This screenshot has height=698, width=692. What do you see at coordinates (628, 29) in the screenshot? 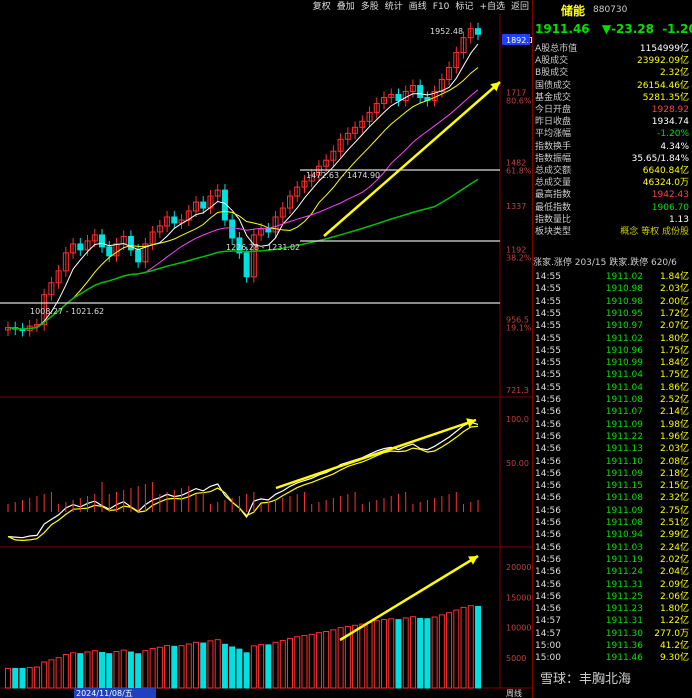
I see `price-change: ▼-23.28` at bounding box center [628, 29].